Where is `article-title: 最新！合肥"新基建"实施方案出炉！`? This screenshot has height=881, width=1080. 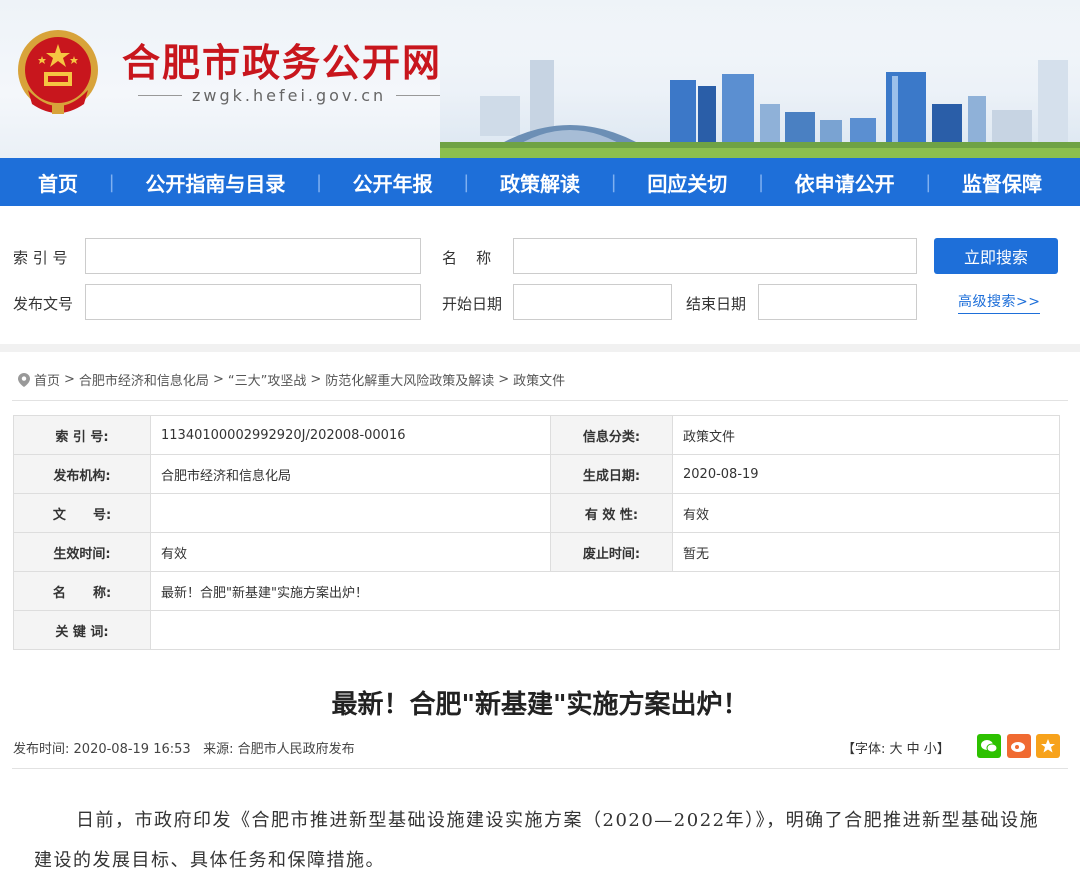 article-title: 最新！合肥"新基建"实施方案出炉！ is located at coordinates (540, 705).